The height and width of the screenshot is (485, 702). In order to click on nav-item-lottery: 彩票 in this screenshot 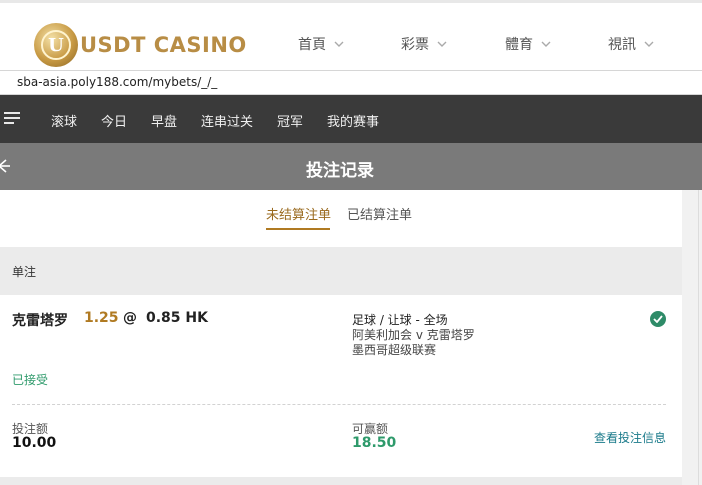, I will do `click(424, 44)`.